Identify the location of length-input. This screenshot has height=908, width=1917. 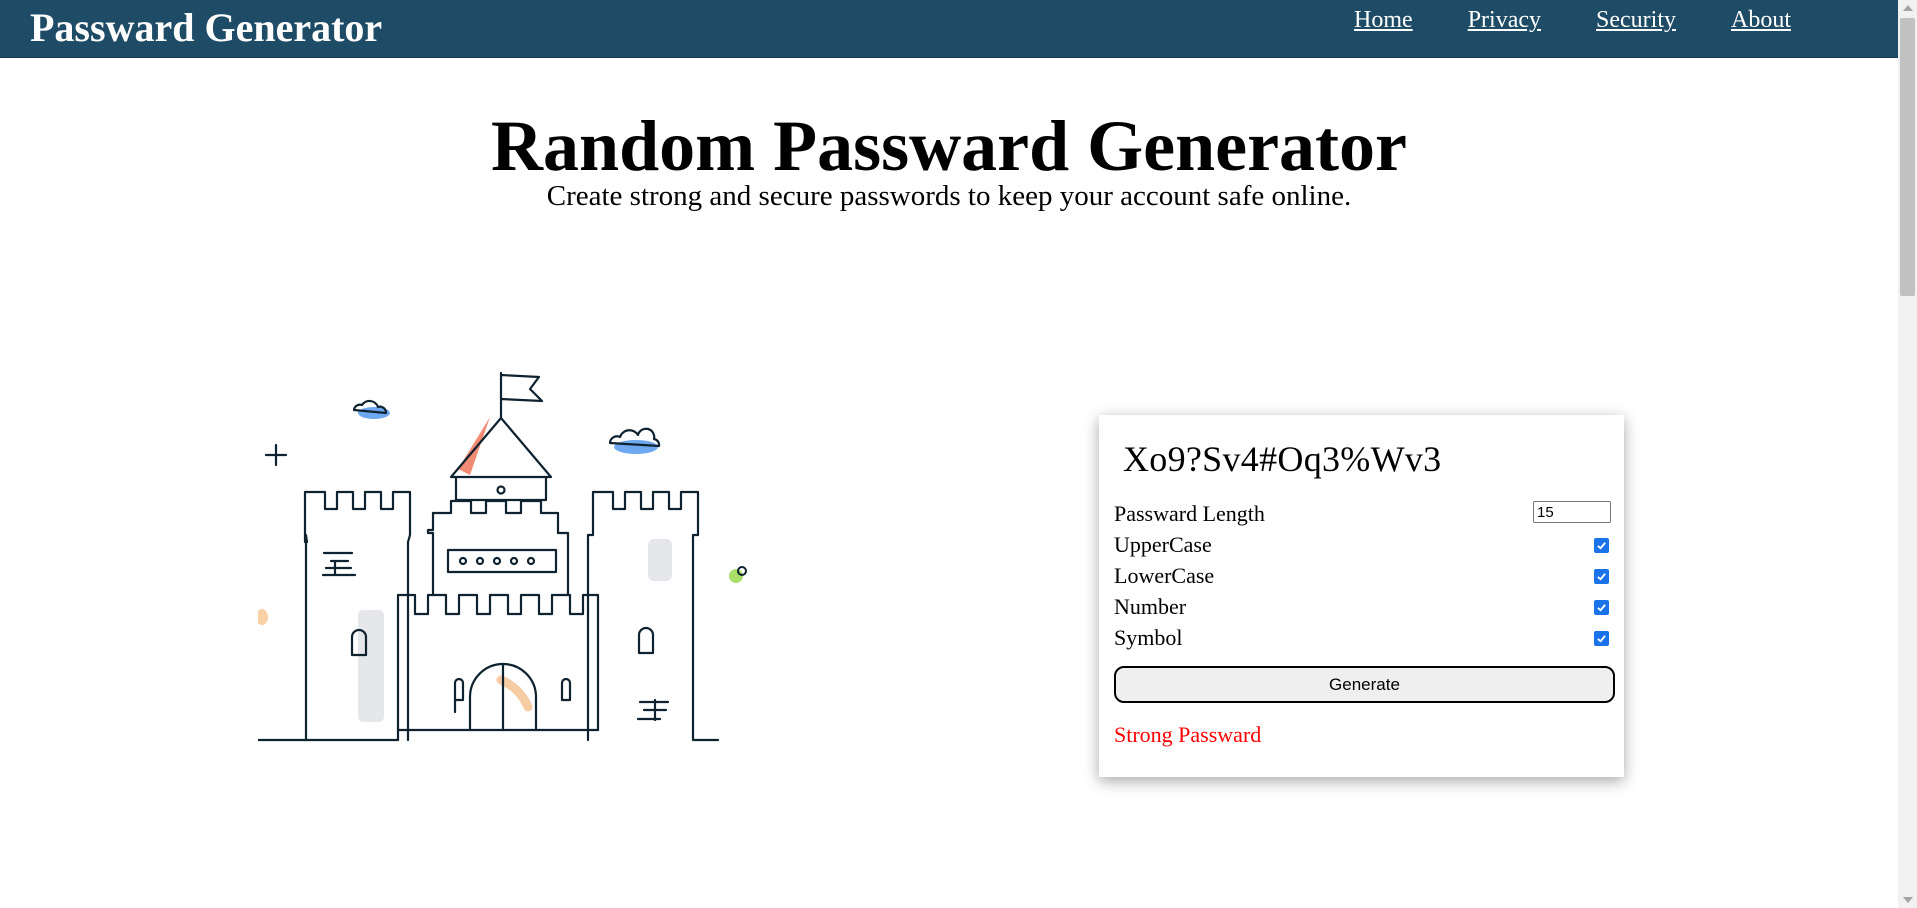
(1572, 512).